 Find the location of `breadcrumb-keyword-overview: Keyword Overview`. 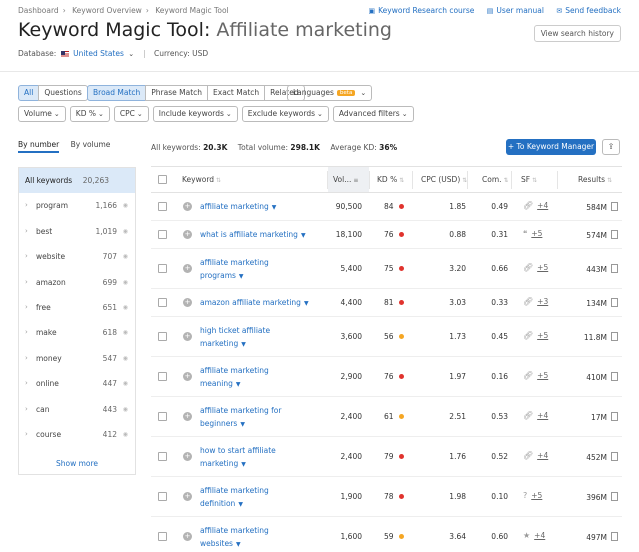

breadcrumb-keyword-overview: Keyword Overview is located at coordinates (107, 10).